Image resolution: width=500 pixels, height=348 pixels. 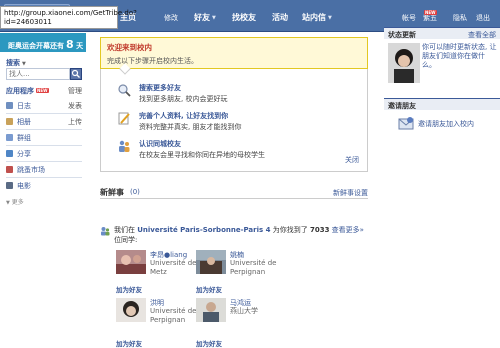 I want to click on tooltip-line-2: id=24603011, so click(x=28, y=22).